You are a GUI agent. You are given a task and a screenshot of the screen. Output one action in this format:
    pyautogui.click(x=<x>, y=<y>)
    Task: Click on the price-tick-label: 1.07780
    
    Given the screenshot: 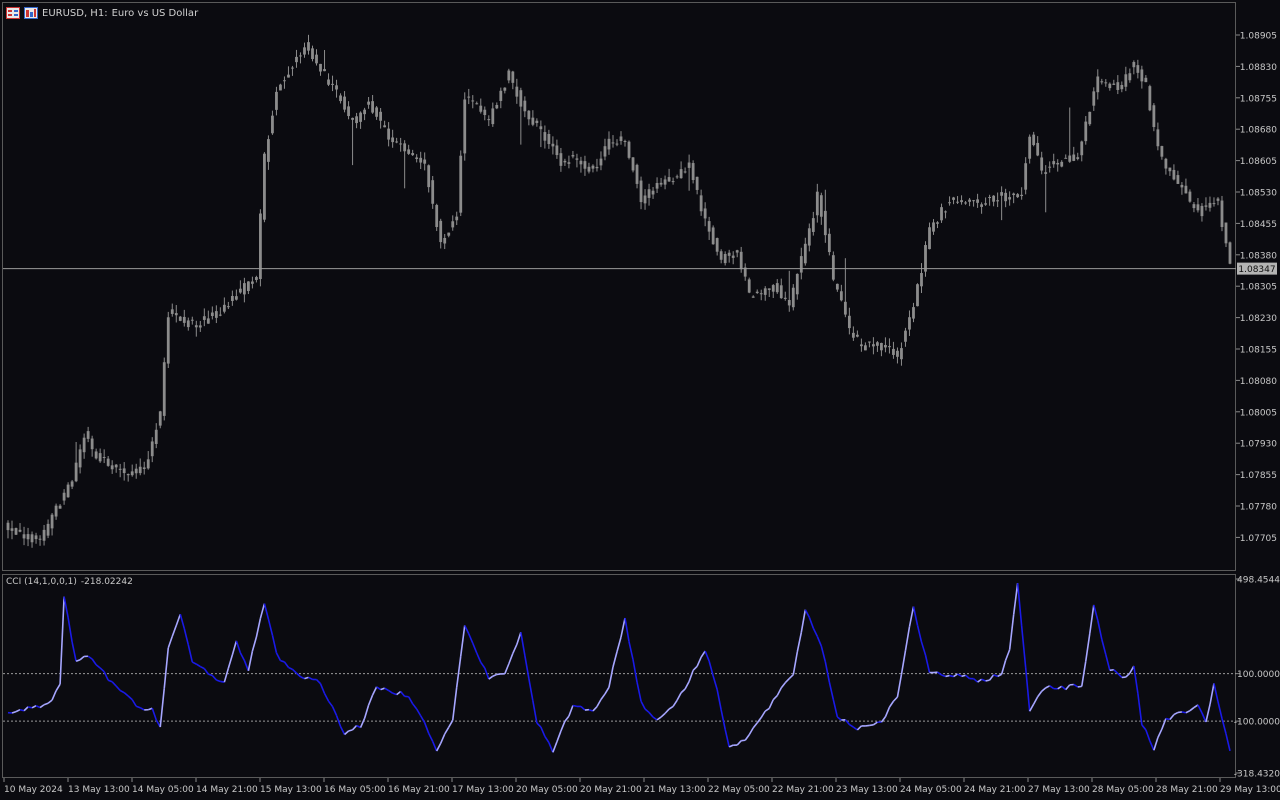 What is the action you would take?
    pyautogui.click(x=1258, y=508)
    